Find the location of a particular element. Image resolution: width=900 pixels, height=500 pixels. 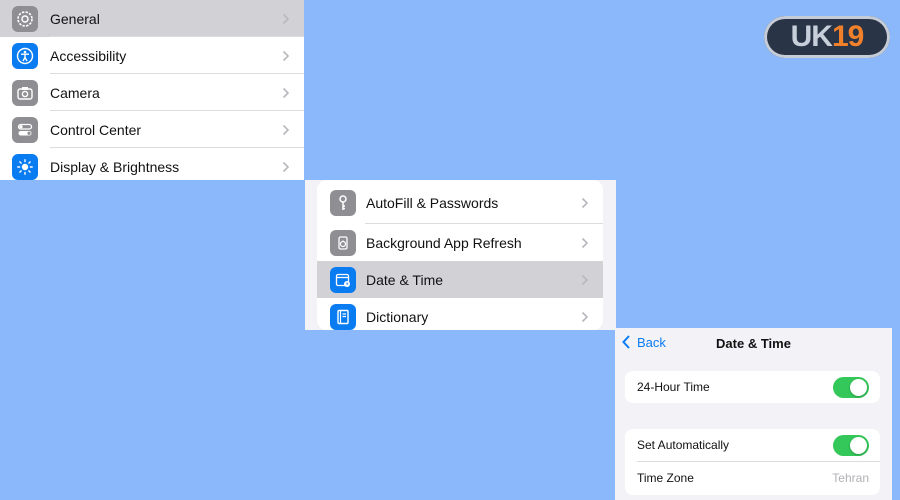

general-item-label: Background App Refresh is located at coordinates (444, 242).